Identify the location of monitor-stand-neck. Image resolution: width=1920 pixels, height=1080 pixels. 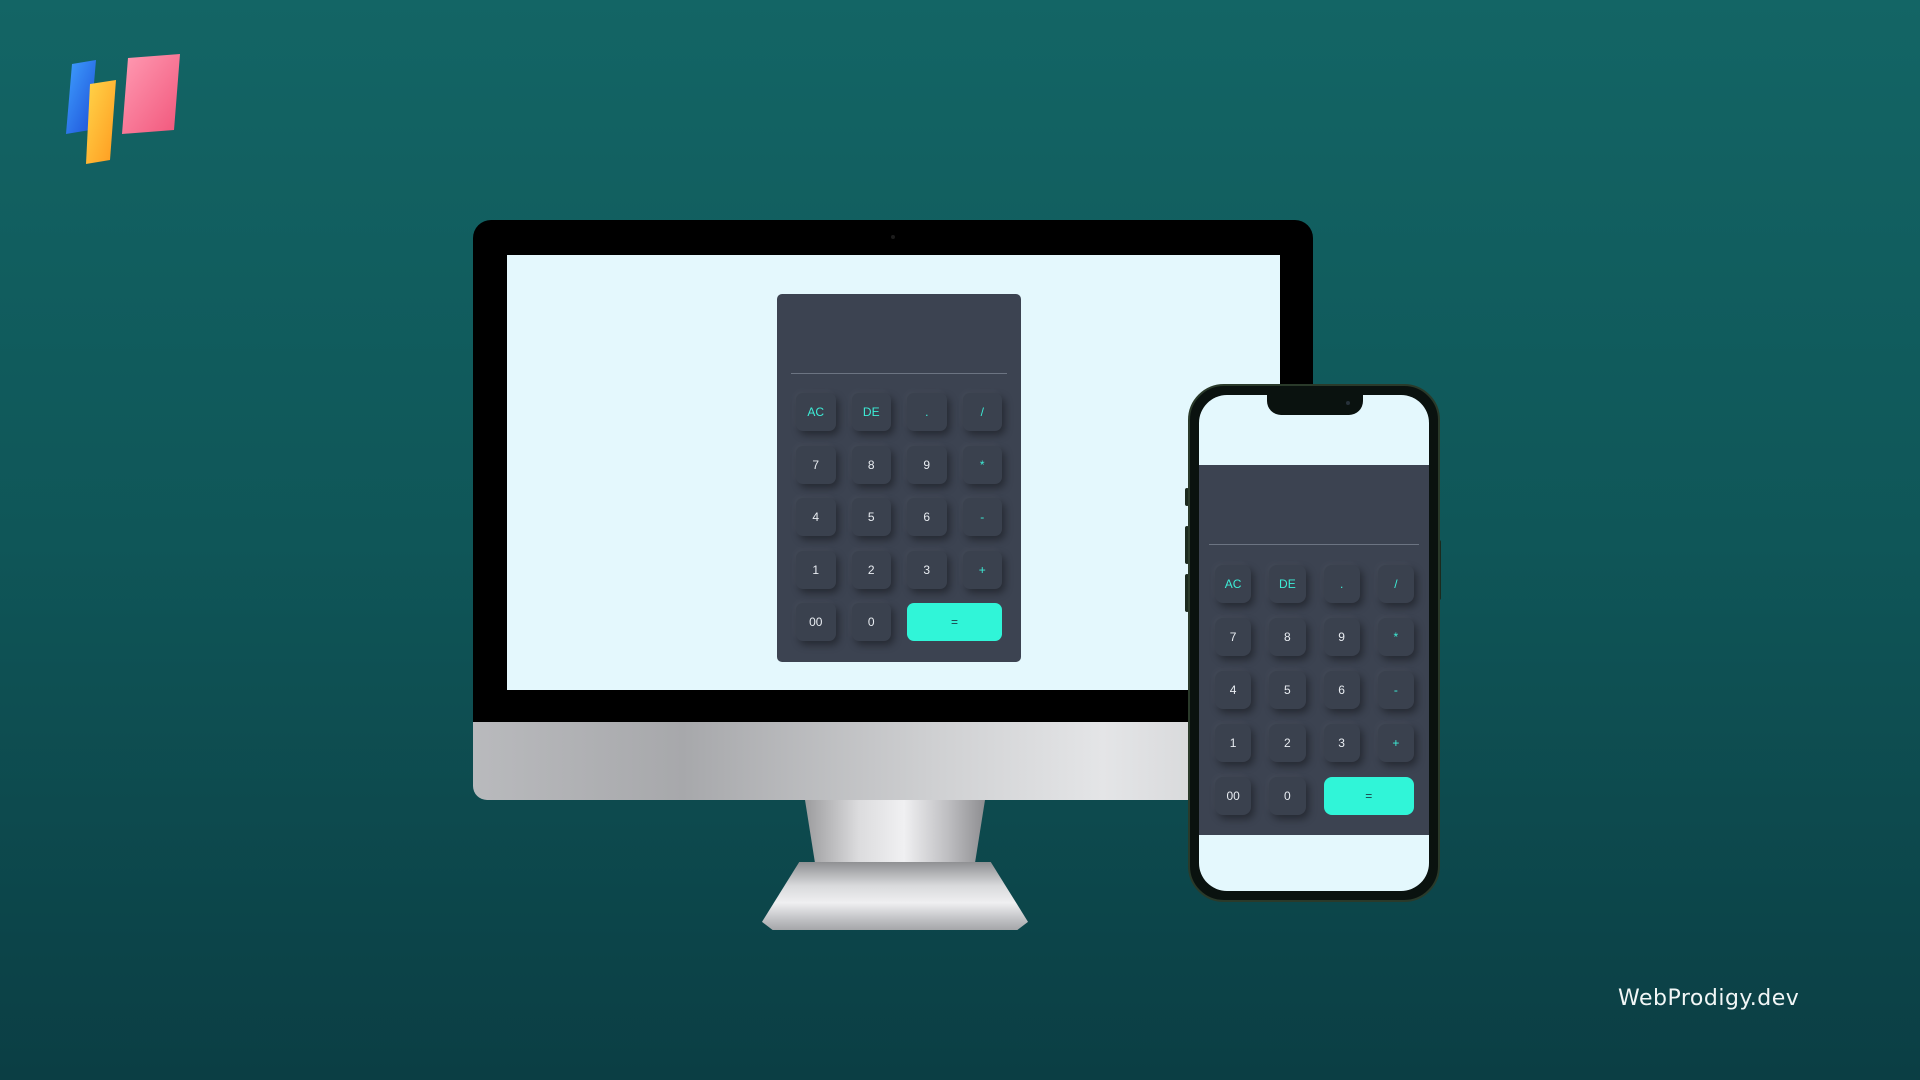
(895, 834).